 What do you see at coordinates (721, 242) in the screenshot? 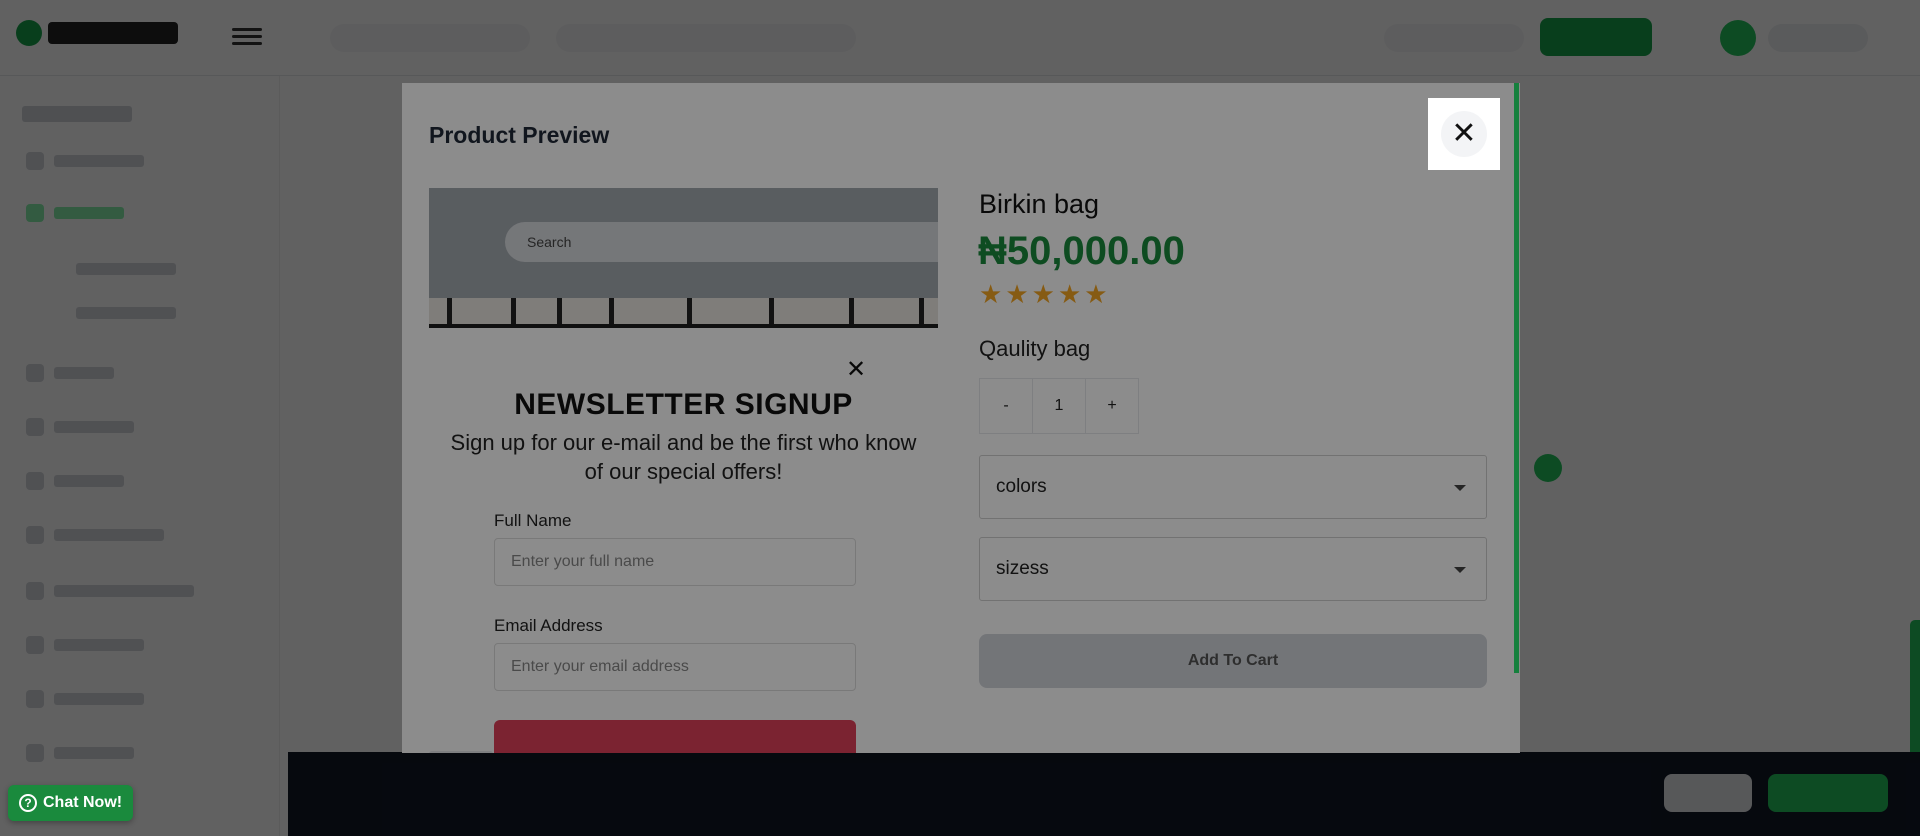
I see `image-search-bar: Search` at bounding box center [721, 242].